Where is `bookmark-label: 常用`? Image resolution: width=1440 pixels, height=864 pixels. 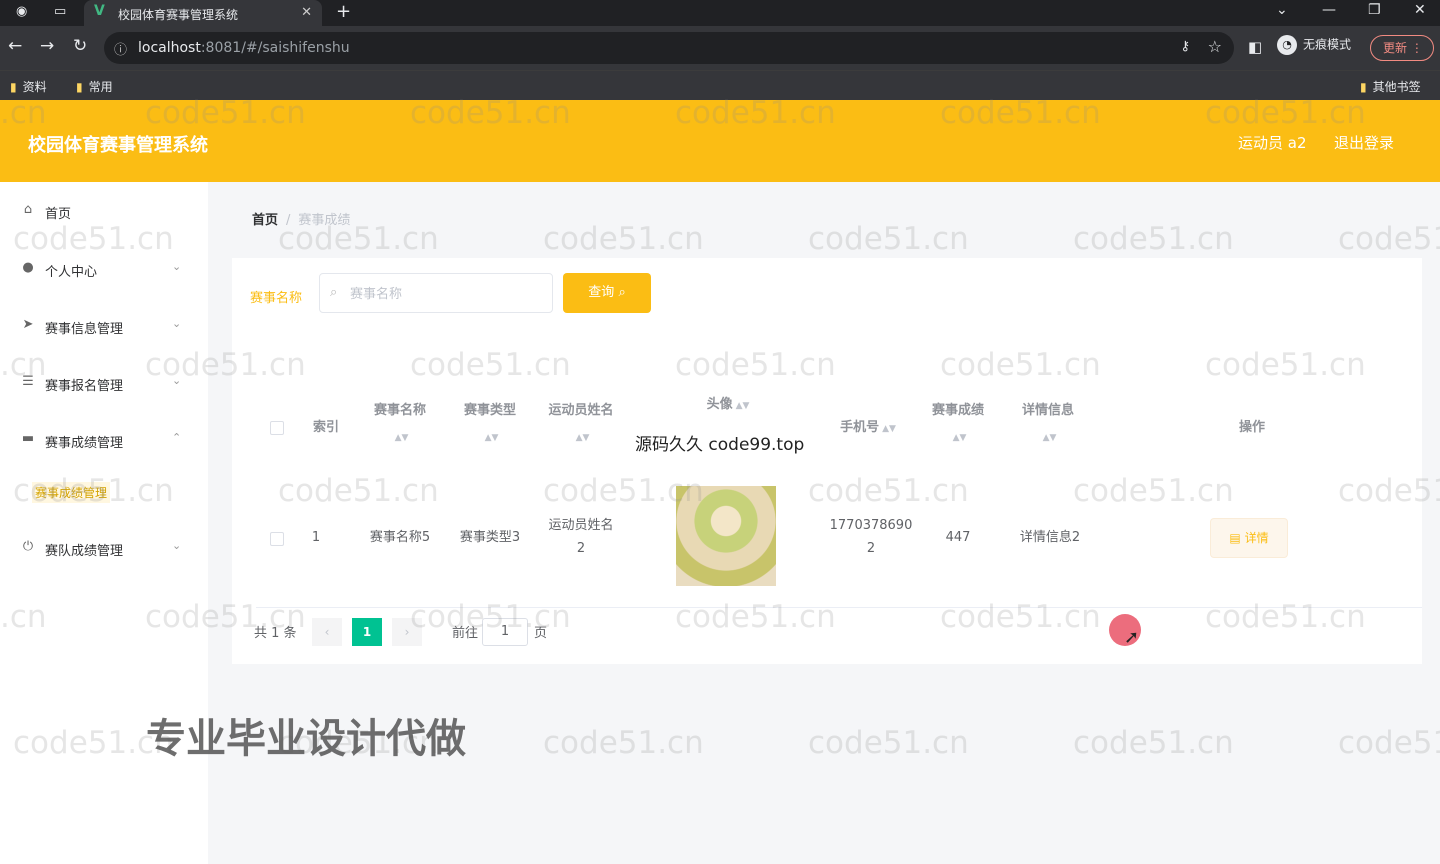 bookmark-label: 常用 is located at coordinates (100, 87).